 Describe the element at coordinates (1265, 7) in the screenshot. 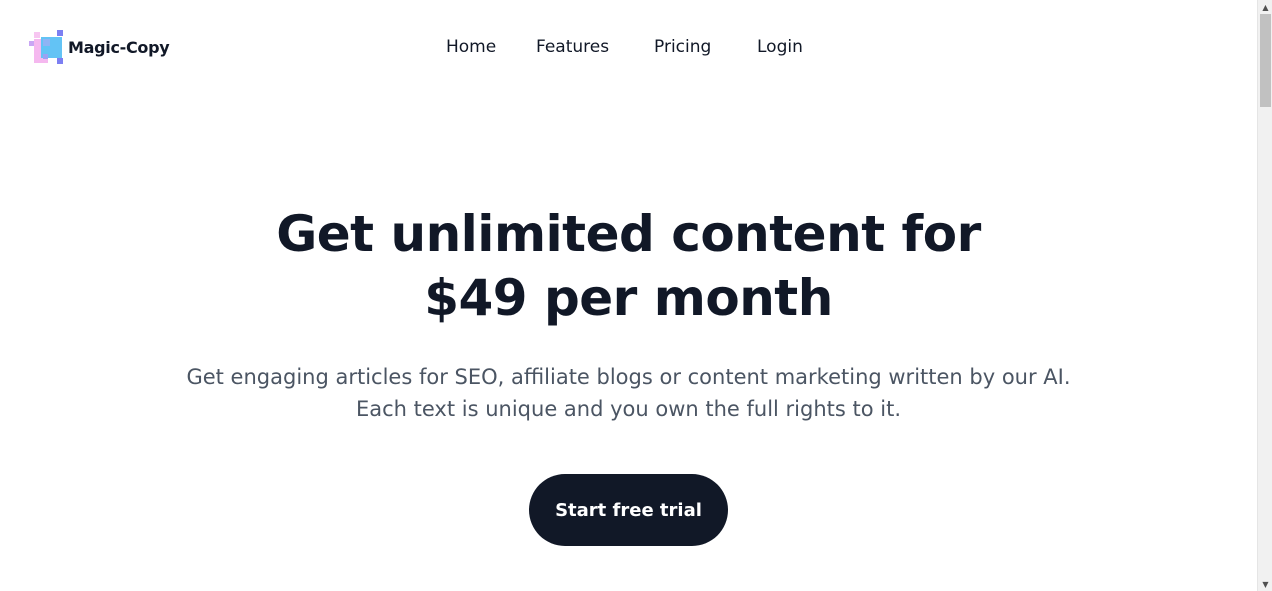

I see `scroll-up-arrow-icon: ▲` at that location.